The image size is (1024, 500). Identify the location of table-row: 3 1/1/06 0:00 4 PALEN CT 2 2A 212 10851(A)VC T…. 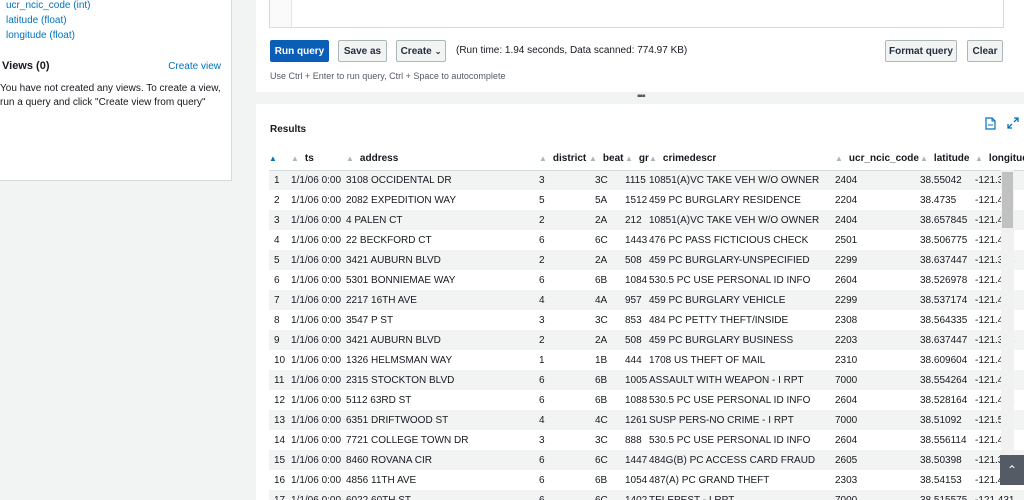
(646, 220).